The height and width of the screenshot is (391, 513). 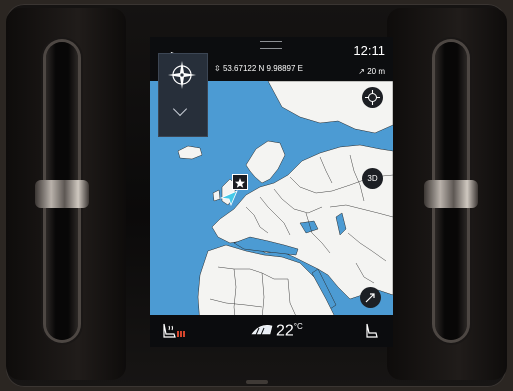 I want to click on route-icon, so click(x=370, y=298).